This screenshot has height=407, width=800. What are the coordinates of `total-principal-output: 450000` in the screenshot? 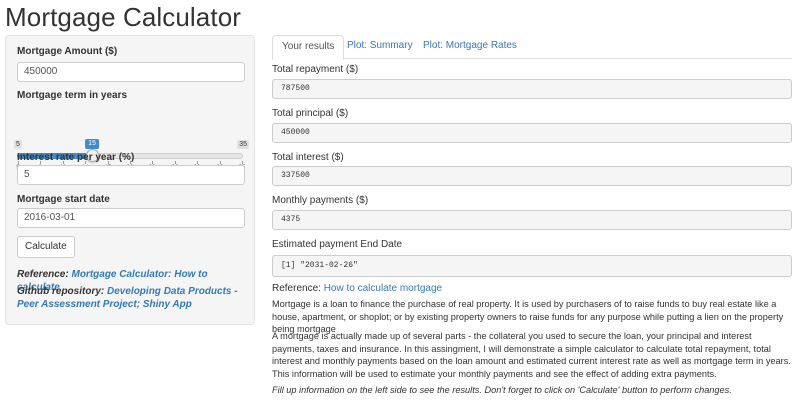 It's located at (532, 133).